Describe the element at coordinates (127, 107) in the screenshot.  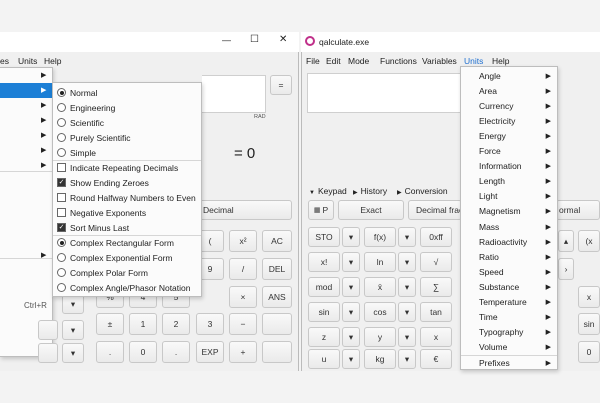
I see `mode-menu-item: Engineering` at that location.